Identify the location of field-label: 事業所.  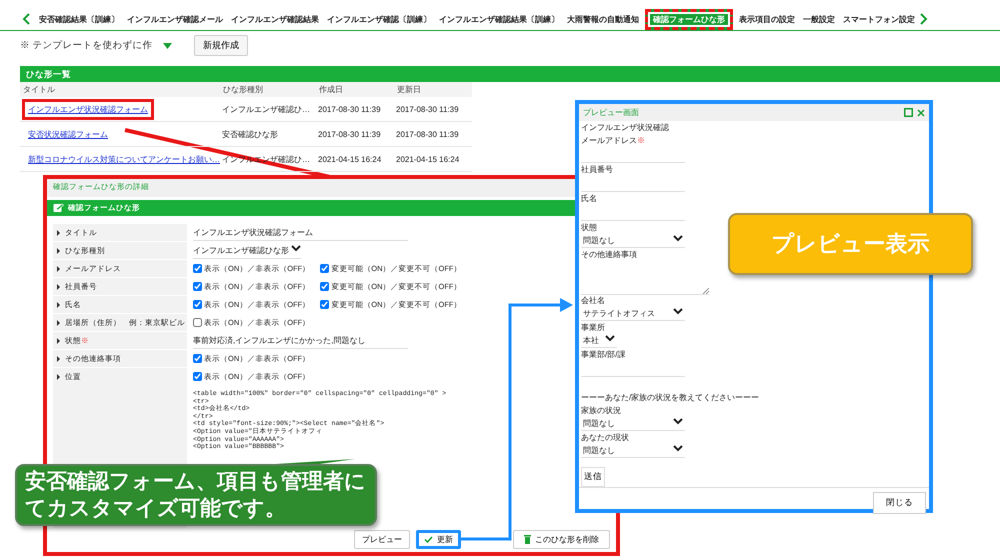
(593, 327).